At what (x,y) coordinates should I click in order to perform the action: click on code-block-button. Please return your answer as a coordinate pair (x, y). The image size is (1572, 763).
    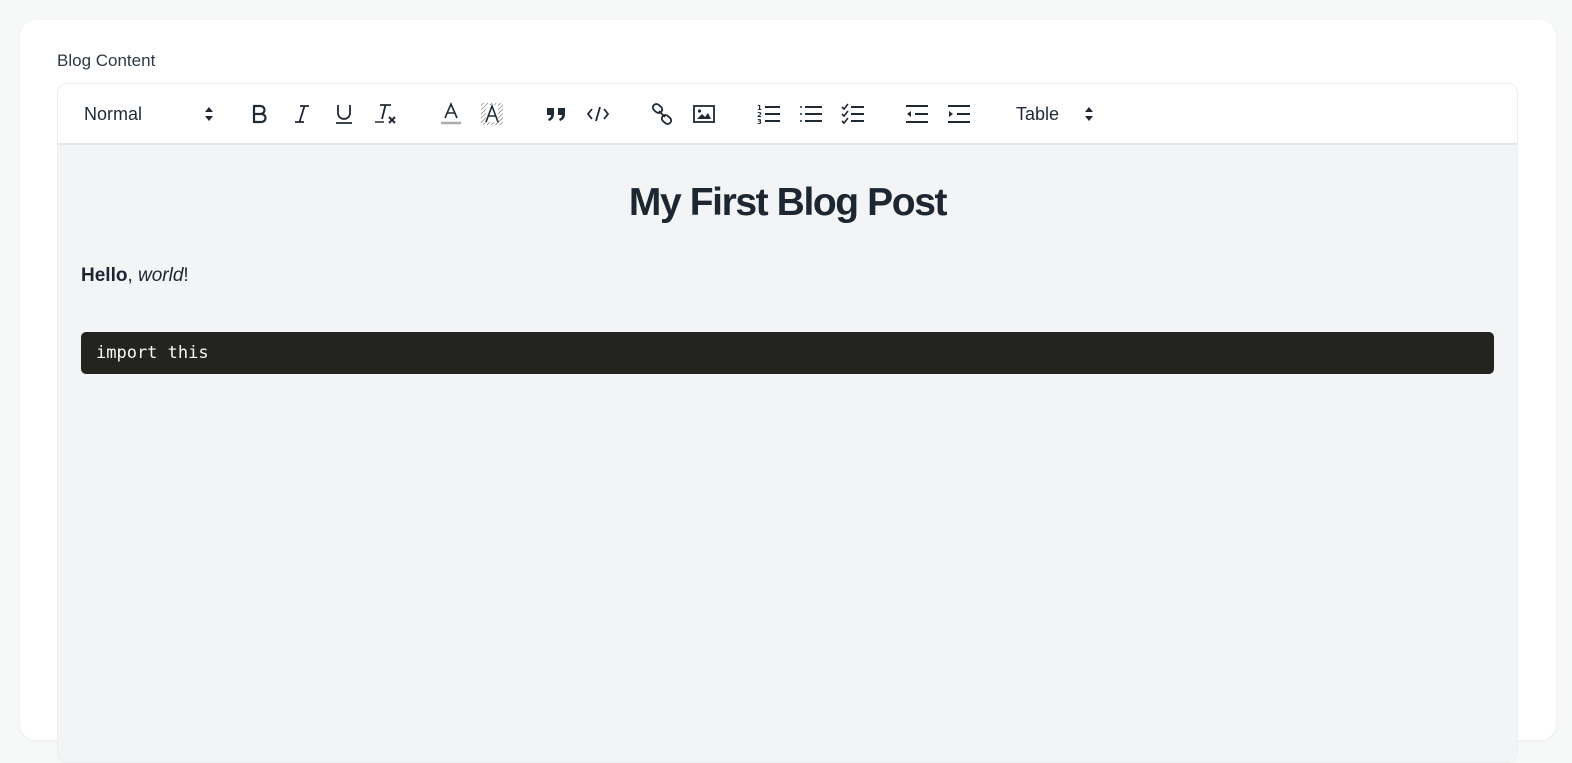
    Looking at the image, I should click on (598, 114).